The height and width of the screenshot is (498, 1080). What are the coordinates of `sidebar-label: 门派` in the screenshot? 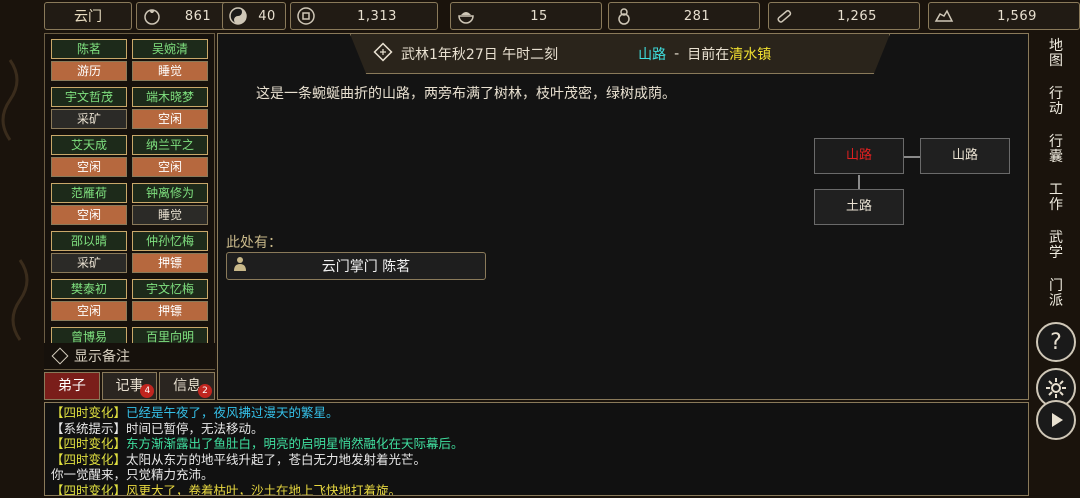 It's located at (1056, 293).